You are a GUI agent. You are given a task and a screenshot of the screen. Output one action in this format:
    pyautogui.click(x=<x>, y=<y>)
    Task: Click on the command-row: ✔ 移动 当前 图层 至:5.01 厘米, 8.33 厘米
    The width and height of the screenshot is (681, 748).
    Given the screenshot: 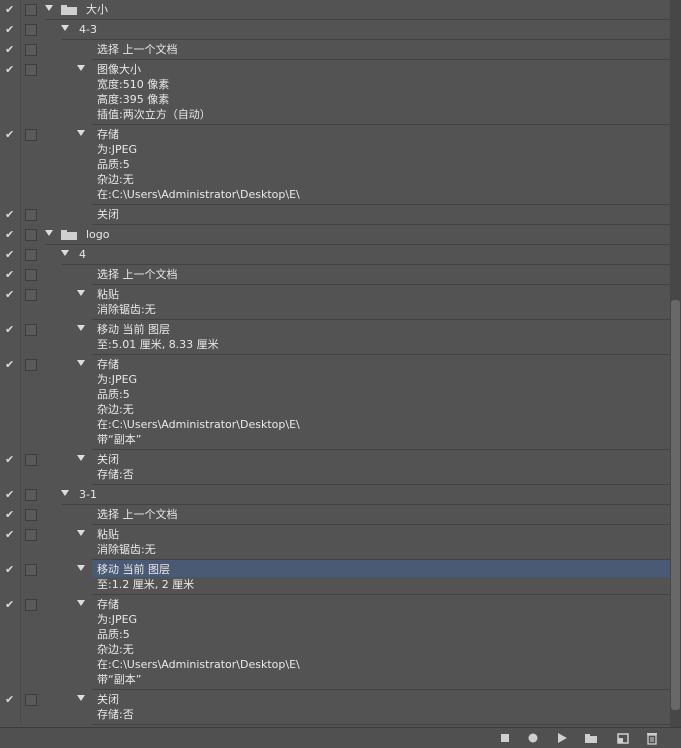 What is the action you would take?
    pyautogui.click(x=335, y=337)
    